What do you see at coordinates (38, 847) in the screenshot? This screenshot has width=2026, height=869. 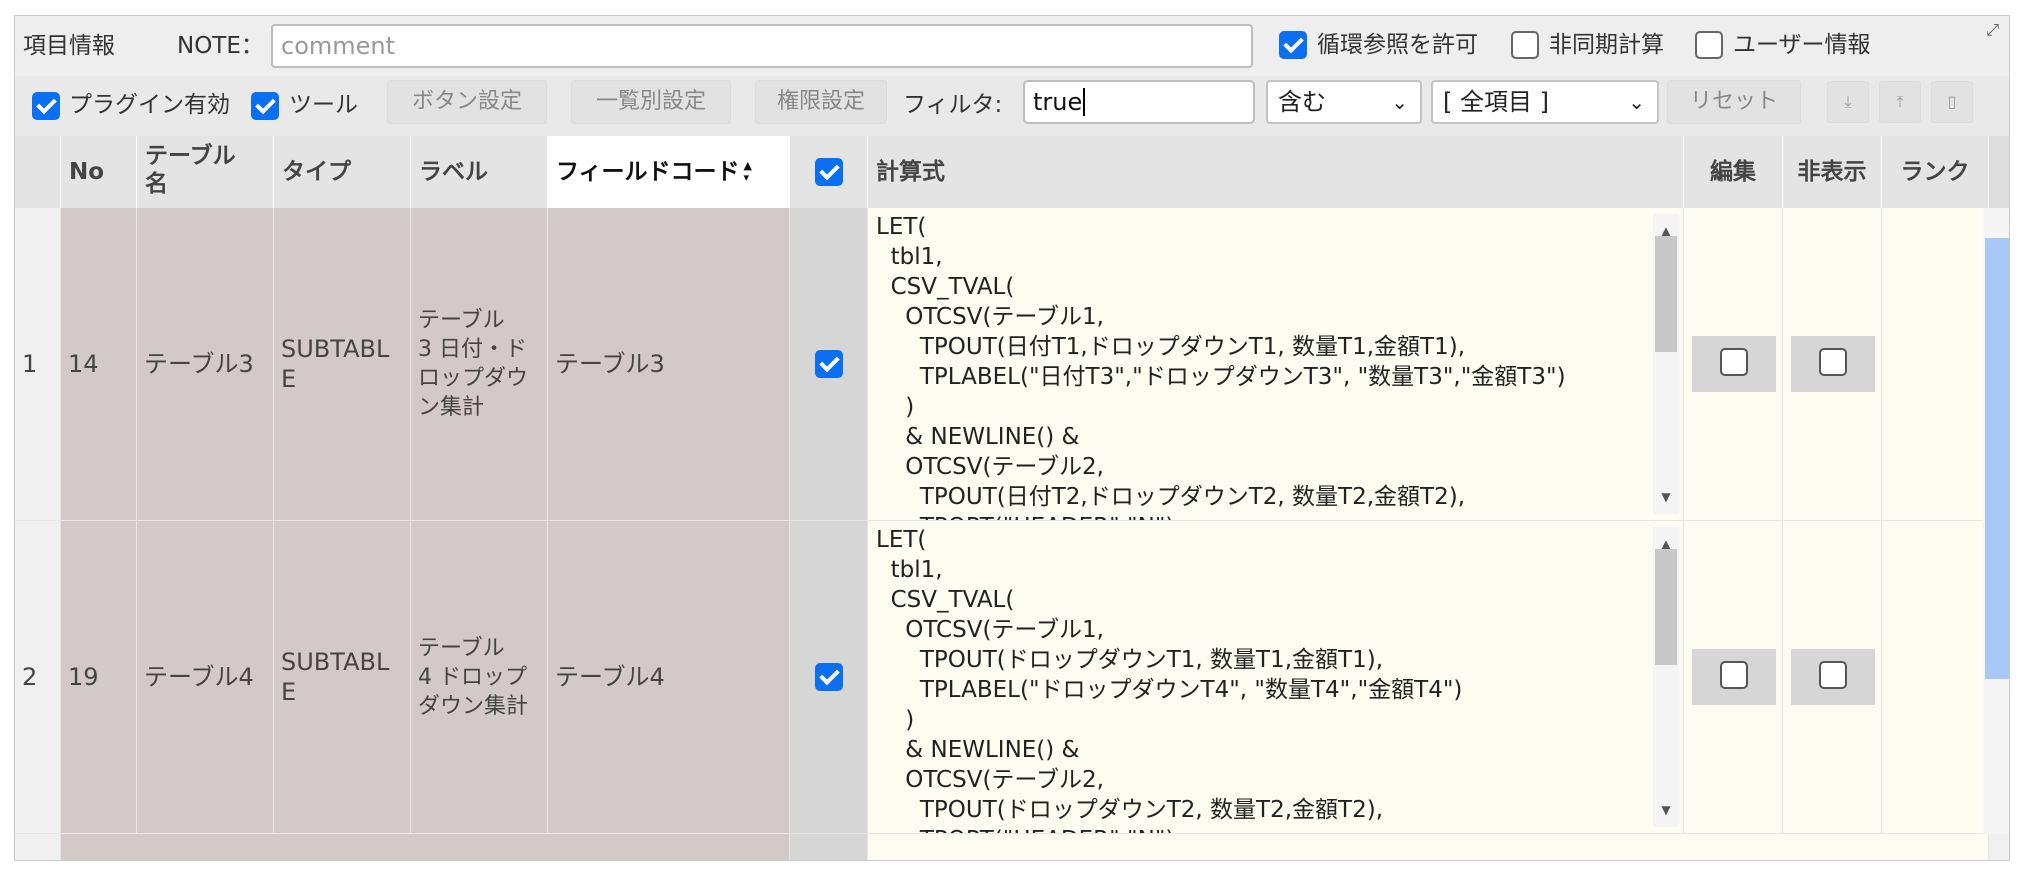 I see `row-index` at bounding box center [38, 847].